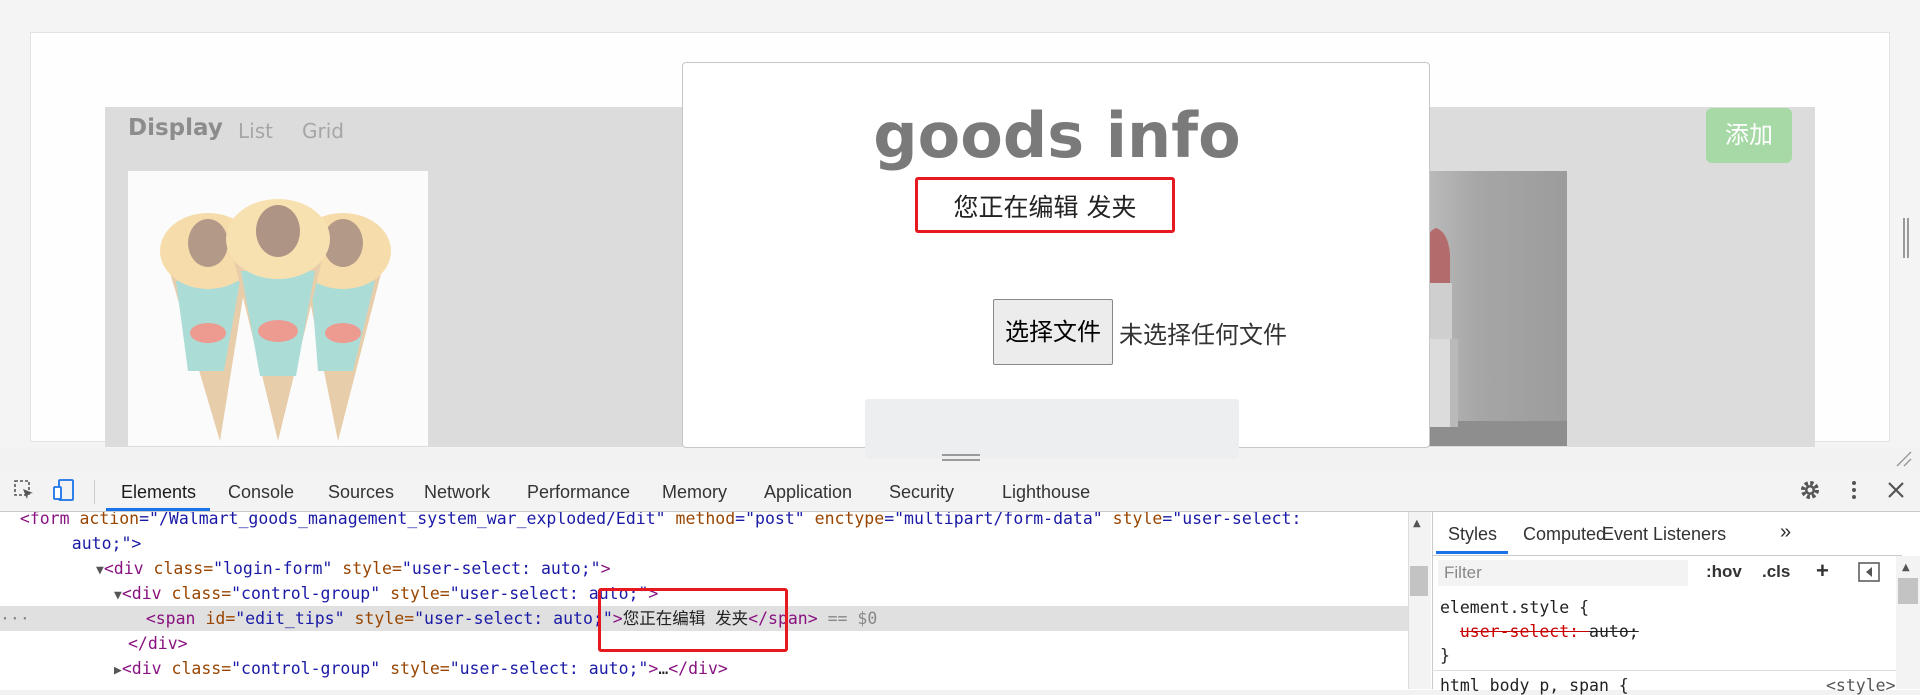 Image resolution: width=1920 pixels, height=695 pixels. What do you see at coordinates (1203, 335) in the screenshot?
I see `file-status-text: 未选择任何文件` at bounding box center [1203, 335].